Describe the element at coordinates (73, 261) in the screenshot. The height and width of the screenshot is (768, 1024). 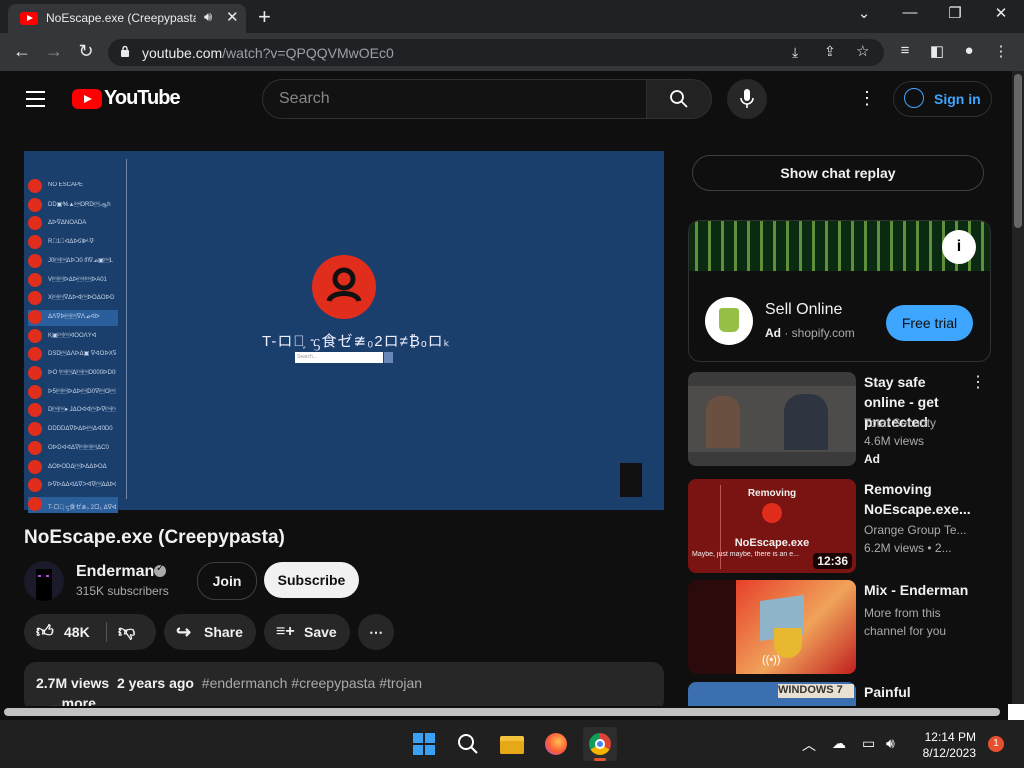
I see `video-app-list-item: J0ᐃ⁠ᐅ⁠ᑐ0 ᗰᐁᓄ▣L` at that location.